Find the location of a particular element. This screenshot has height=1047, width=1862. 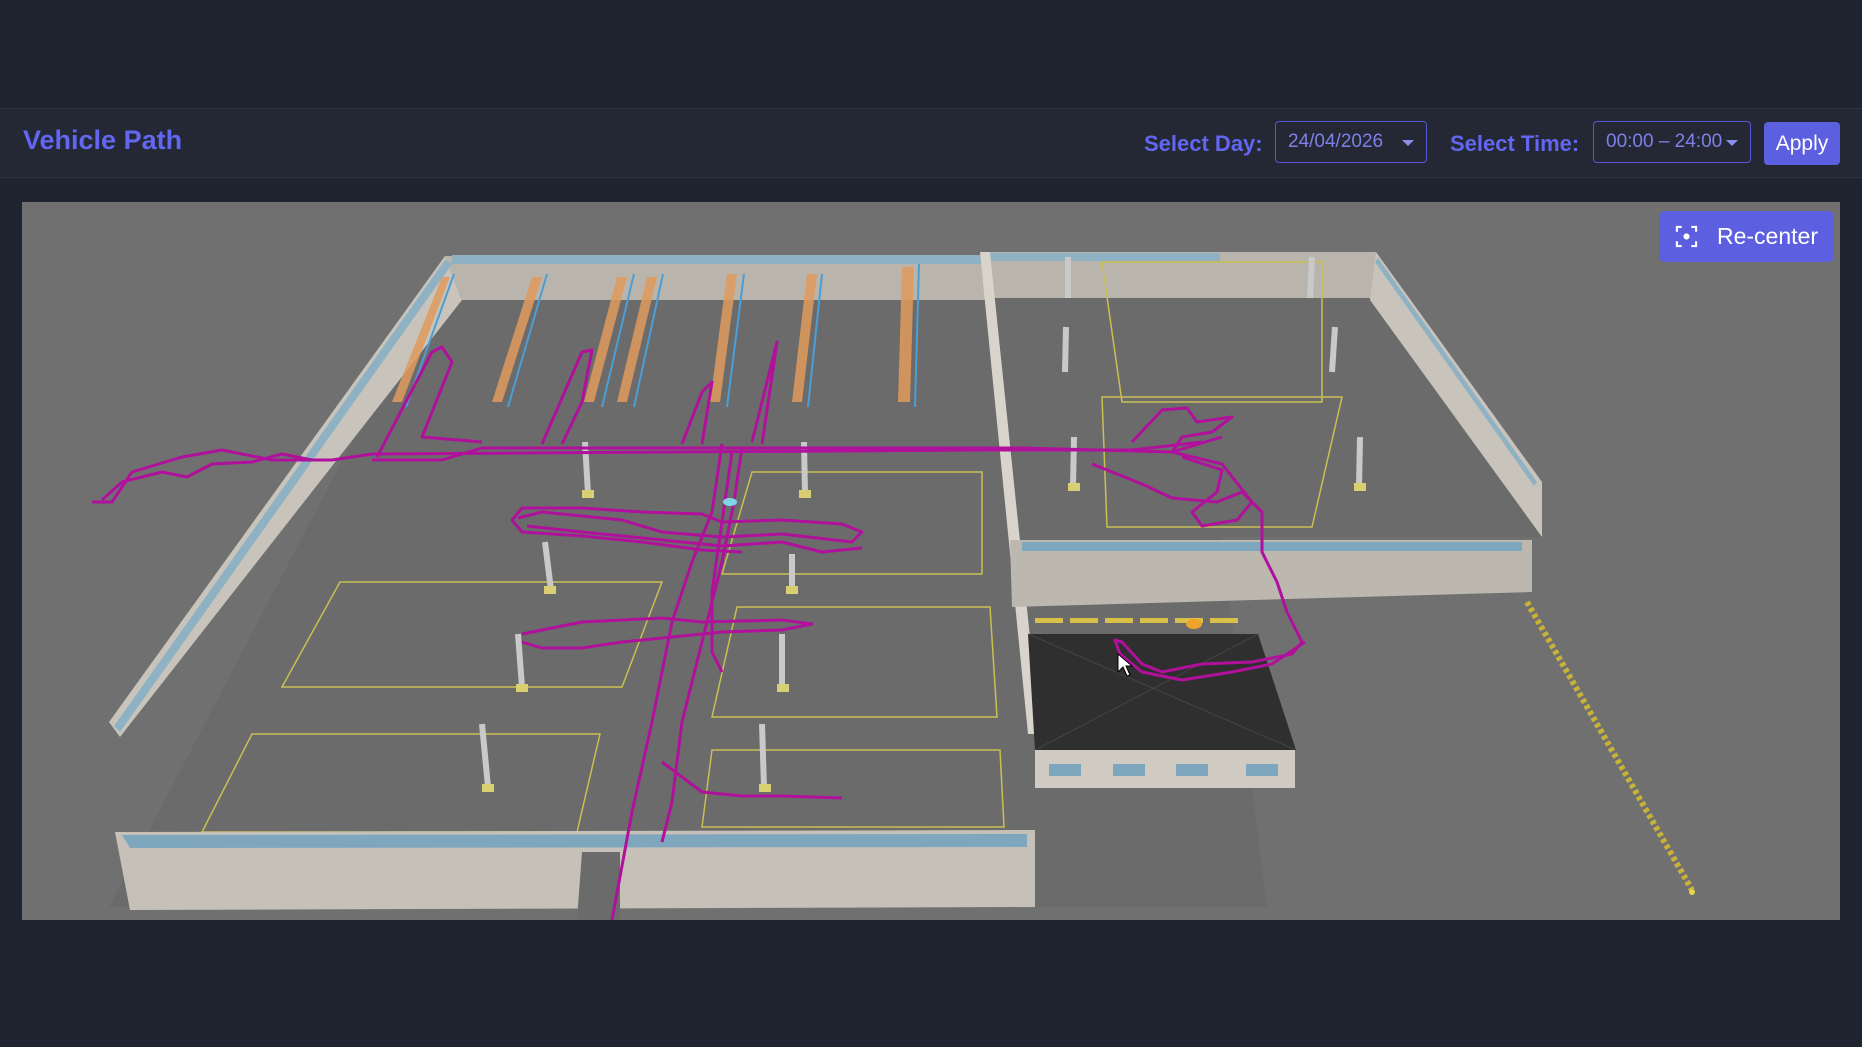

office-front-windows is located at coordinates (1272, 546).